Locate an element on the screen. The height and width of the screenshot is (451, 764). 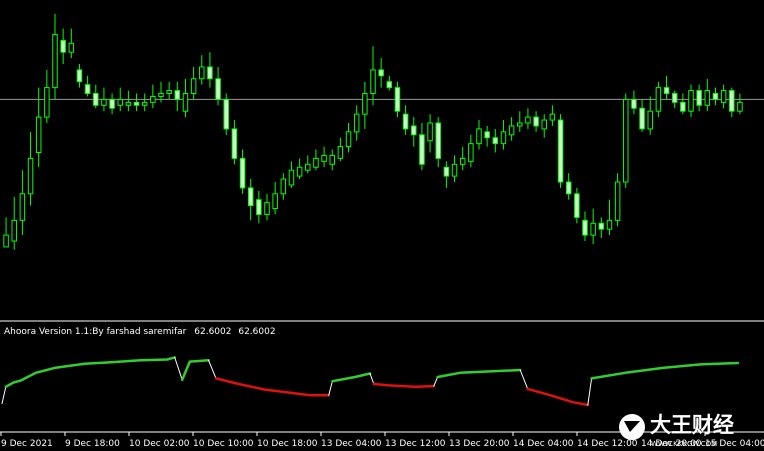
time-tick-label: 14 Dec 12:00 is located at coordinates (607, 444).